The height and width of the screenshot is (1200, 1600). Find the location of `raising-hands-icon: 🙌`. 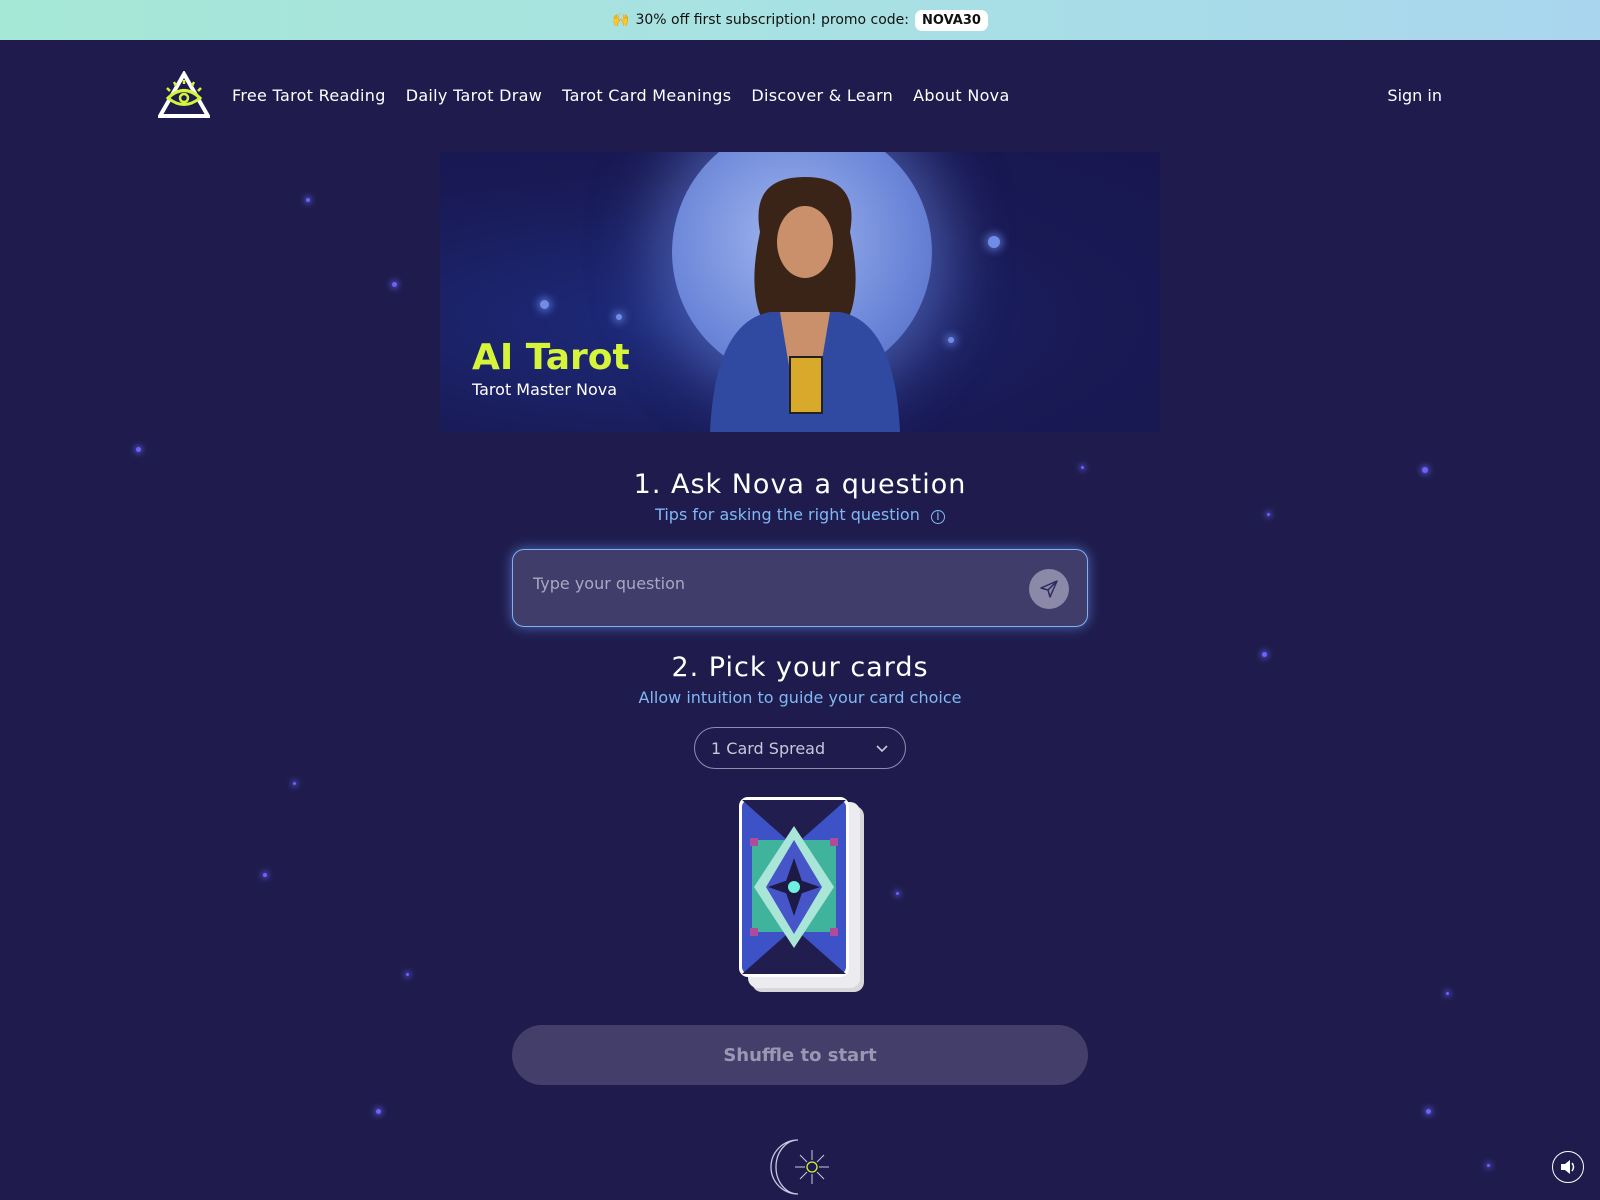

raising-hands-icon: 🙌 is located at coordinates (621, 20).